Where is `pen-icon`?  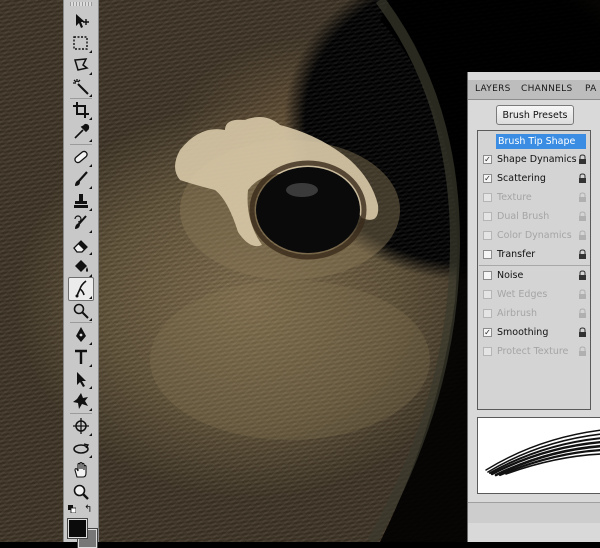
pen-icon is located at coordinates (81, 334).